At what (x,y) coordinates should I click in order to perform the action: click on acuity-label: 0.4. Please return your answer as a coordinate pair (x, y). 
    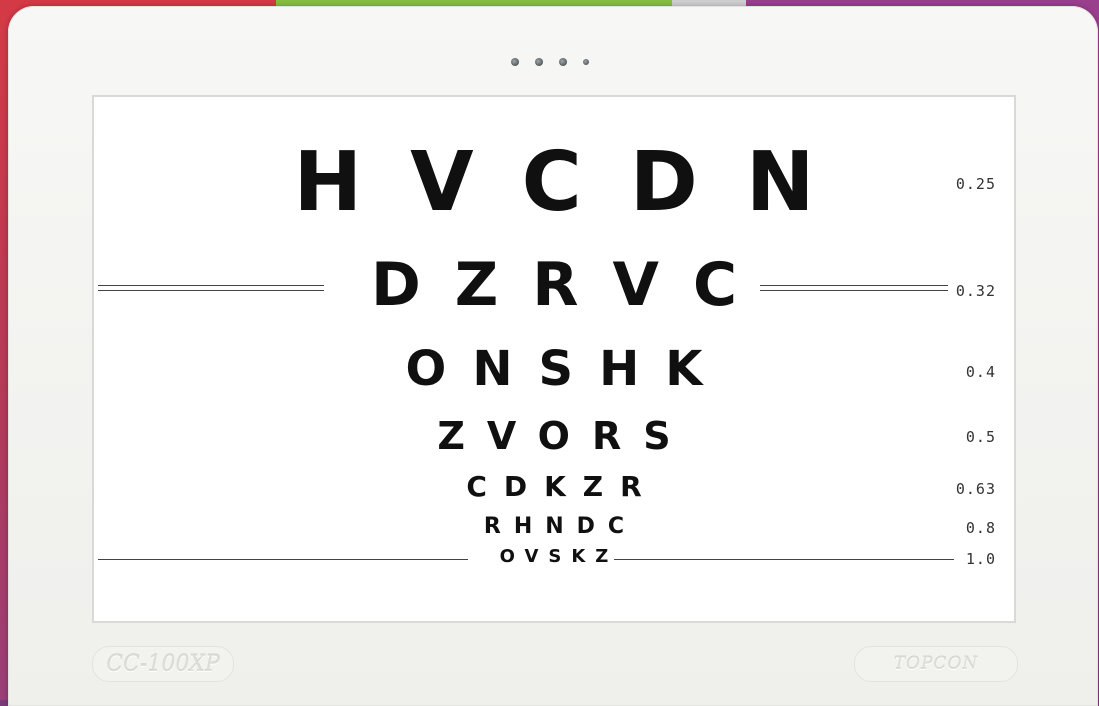
    Looking at the image, I should click on (980, 372).